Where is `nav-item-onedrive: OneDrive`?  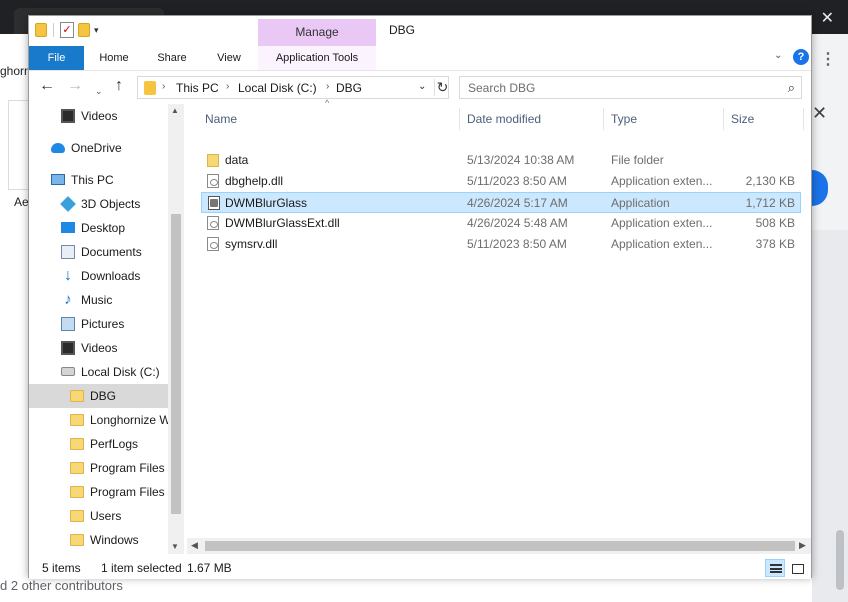
nav-item-onedrive: OneDrive is located at coordinates (86, 148).